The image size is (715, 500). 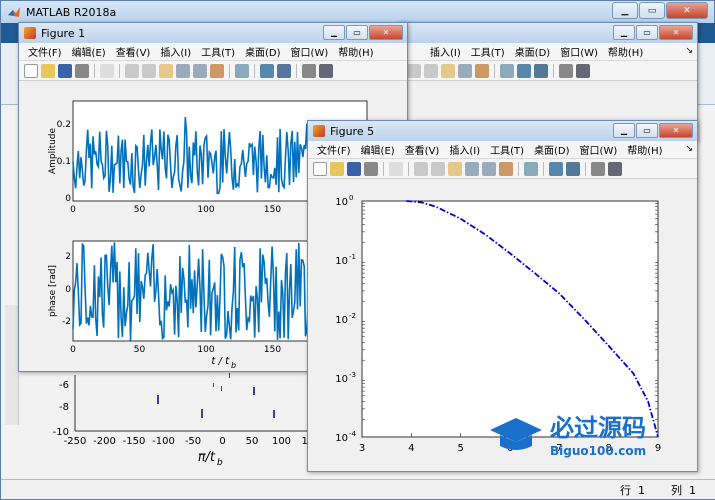 I want to click on bg-x-tick: 100, so click(x=281, y=441).